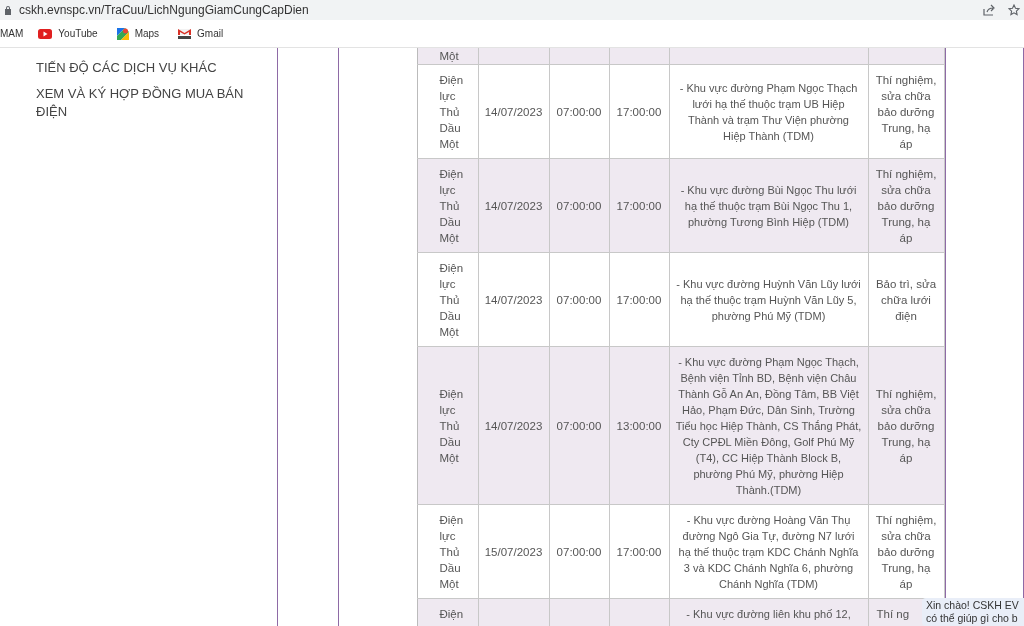 The height and width of the screenshot is (626, 1024). I want to click on table-cell: 15/07/2023, so click(513, 551).